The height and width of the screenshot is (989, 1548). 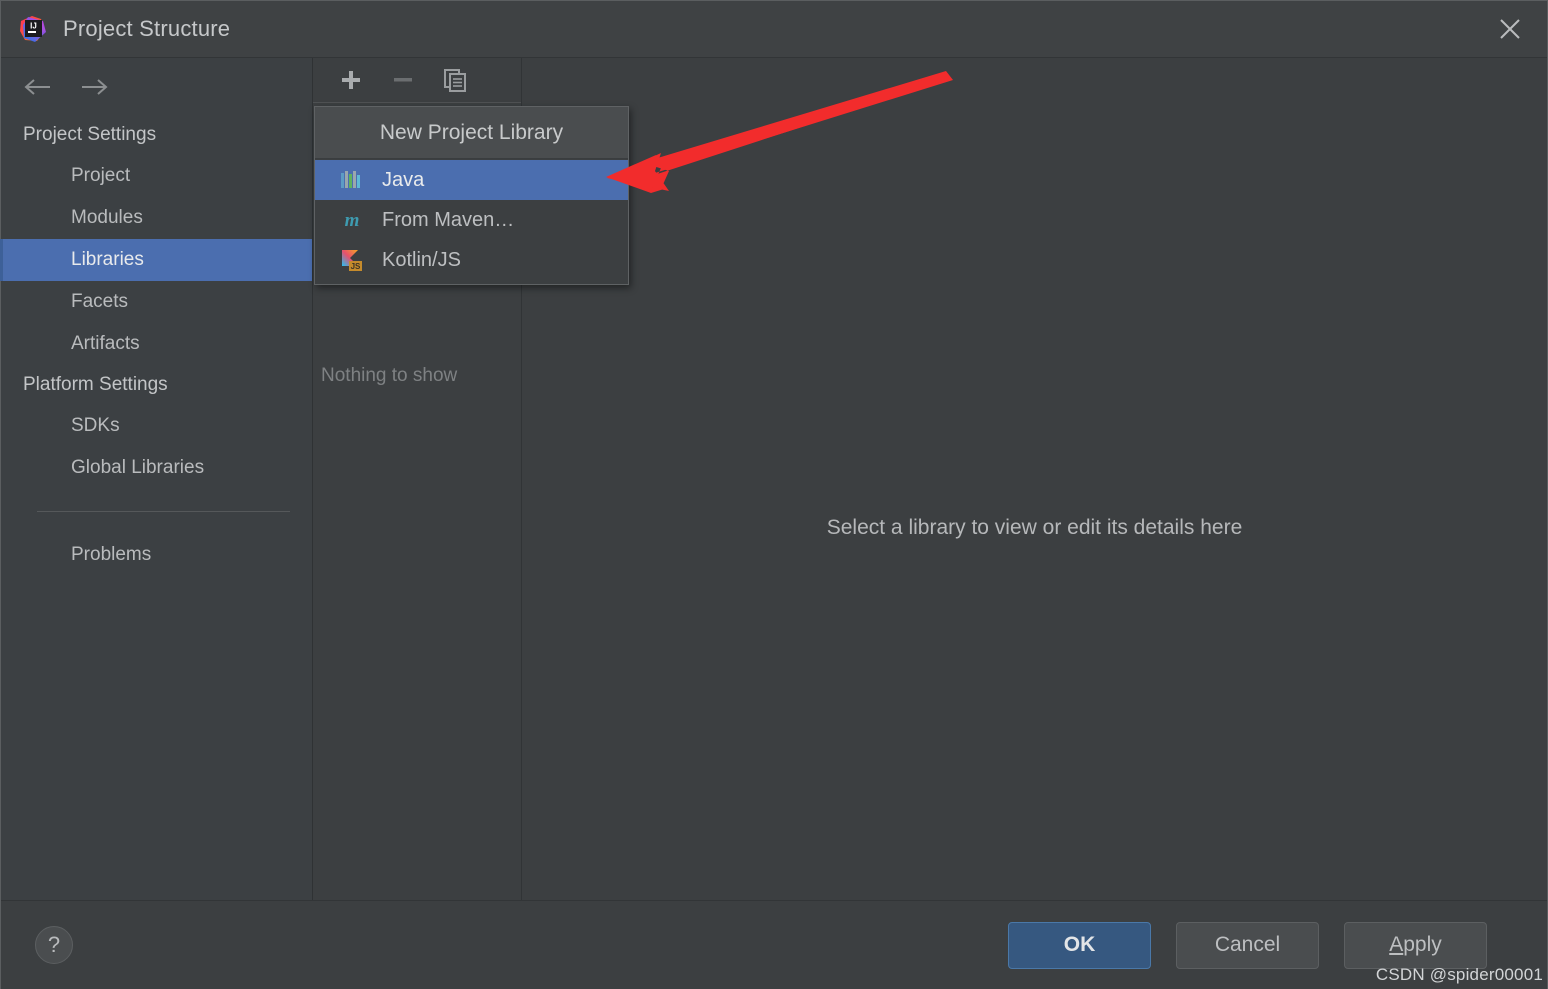 I want to click on dialog-action-buttons: OK Cancel Apply, so click(x=1247, y=945).